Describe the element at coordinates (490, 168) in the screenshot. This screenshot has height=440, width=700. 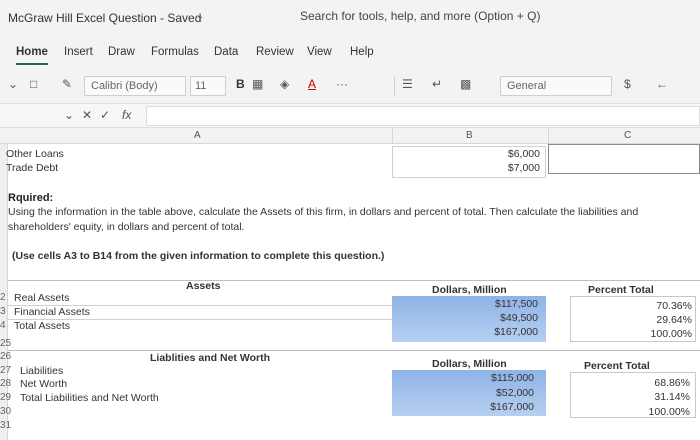
I see `trade-debt-value: $7,000` at that location.